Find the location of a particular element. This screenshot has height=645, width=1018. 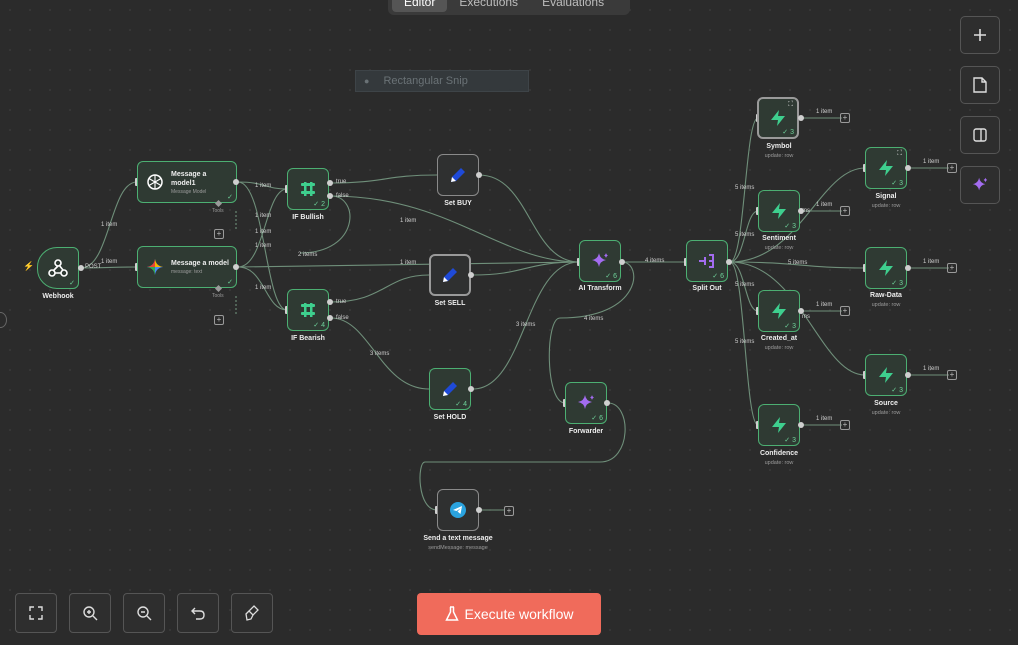

undo-button is located at coordinates (198, 613).